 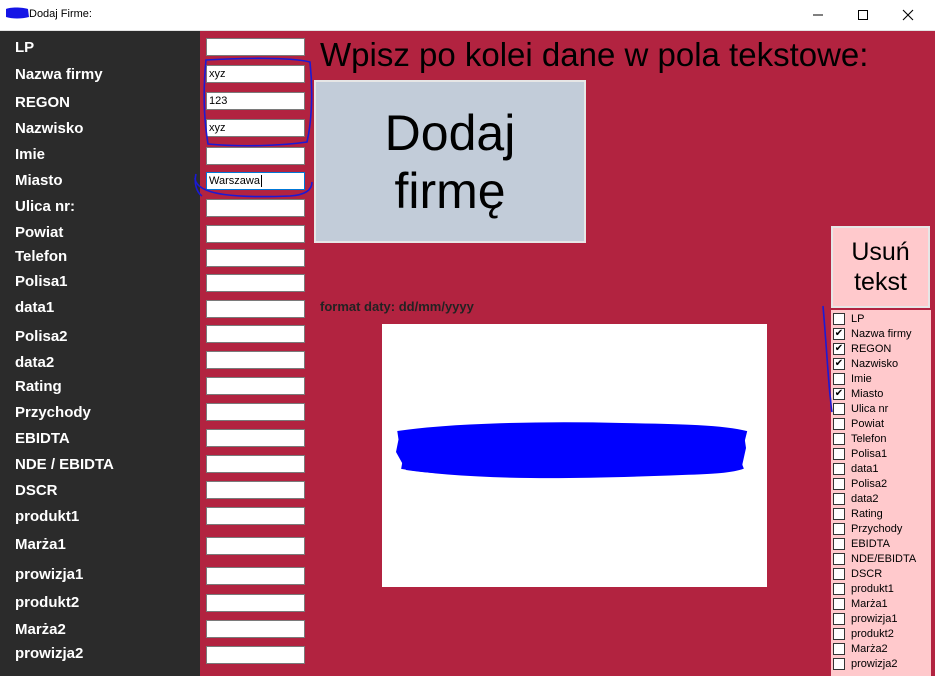 What do you see at coordinates (862, 348) in the screenshot?
I see `checkbox-regon: ✔ REGON` at bounding box center [862, 348].